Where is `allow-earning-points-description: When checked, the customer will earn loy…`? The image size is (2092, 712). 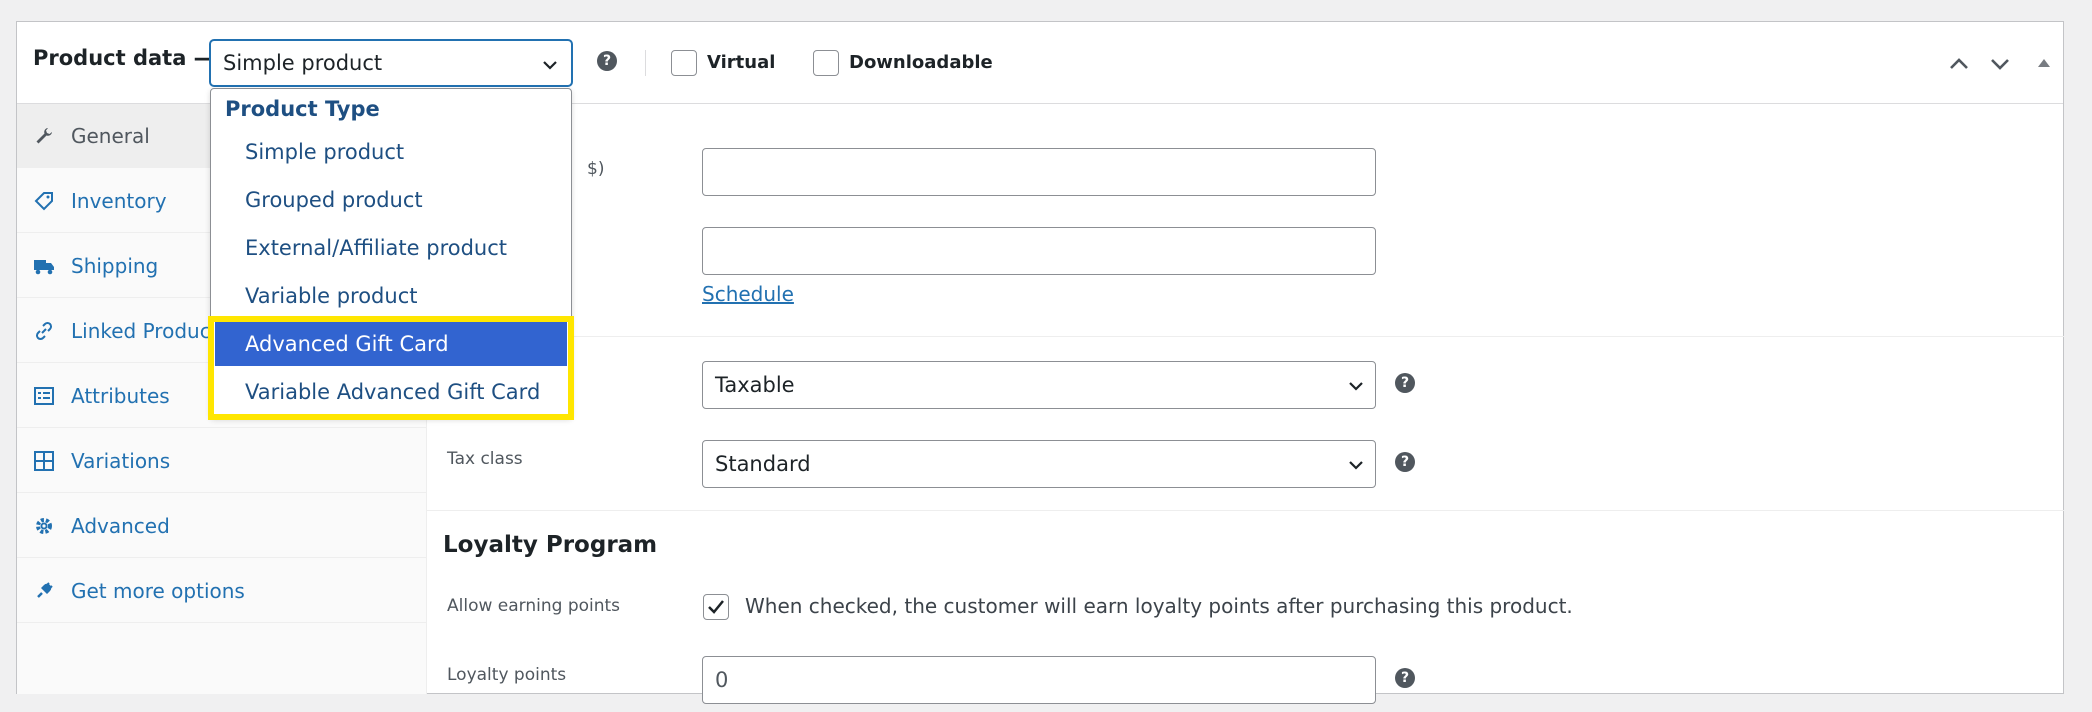 allow-earning-points-description: When checked, the customer will earn loy… is located at coordinates (1159, 606).